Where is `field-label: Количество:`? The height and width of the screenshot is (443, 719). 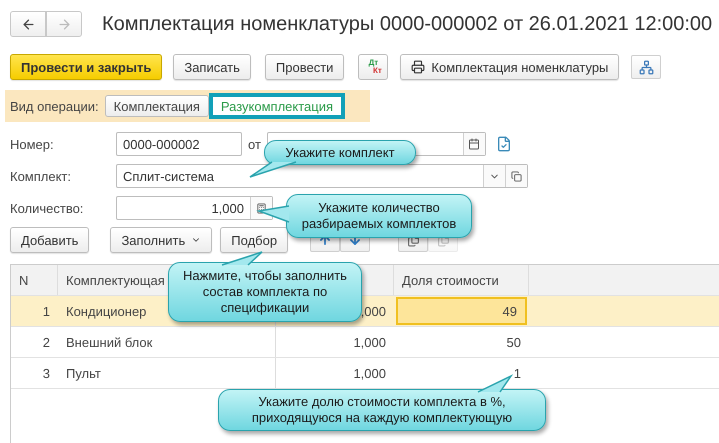 field-label: Количество: is located at coordinates (47, 208).